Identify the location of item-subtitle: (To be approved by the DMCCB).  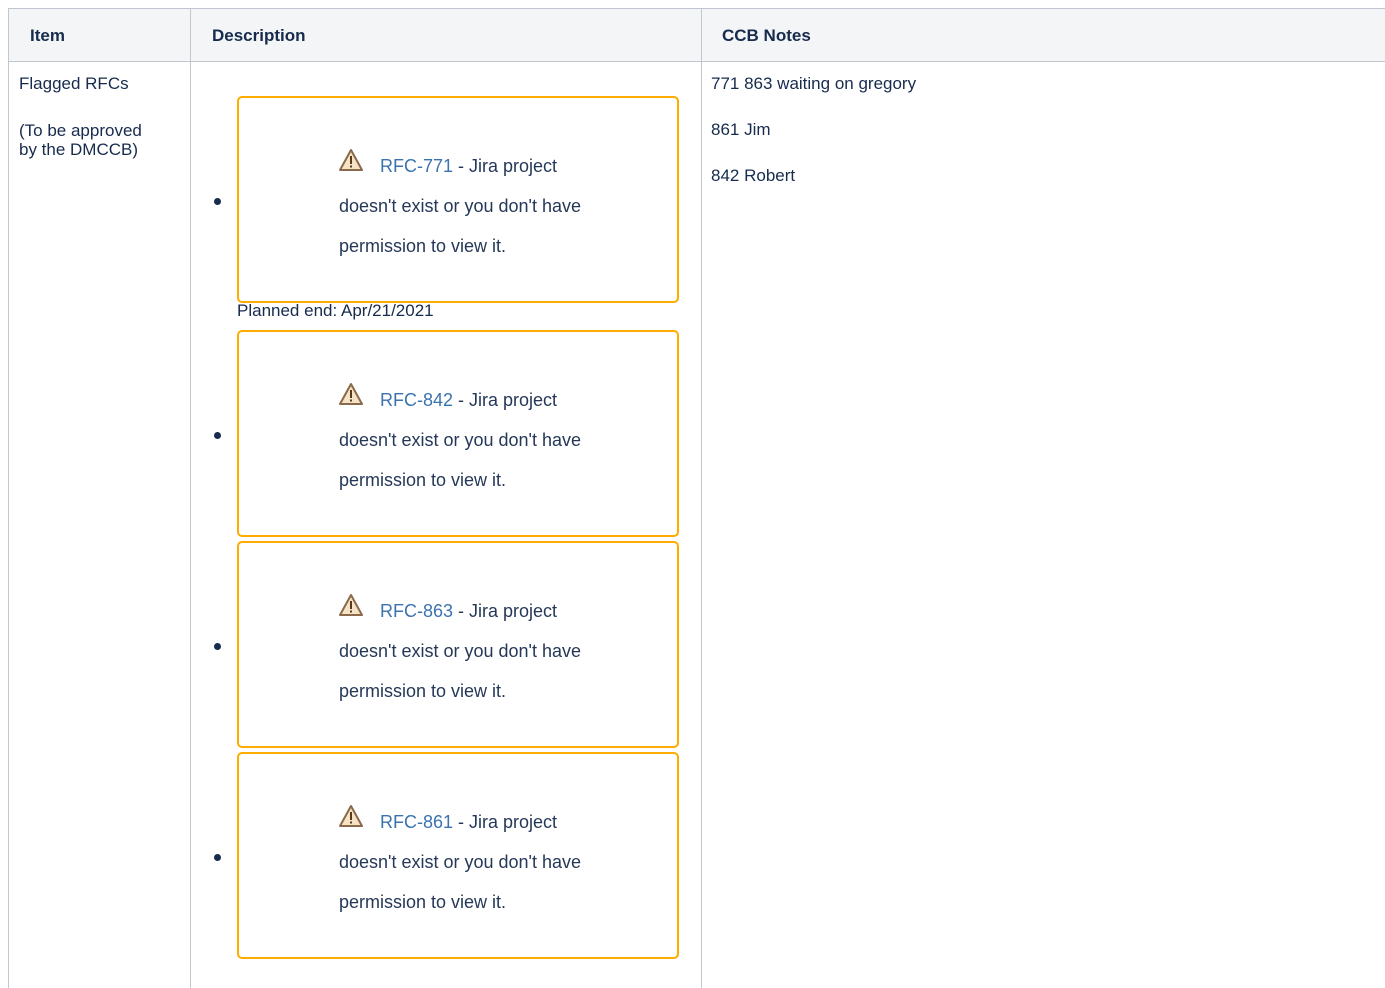
(80, 140).